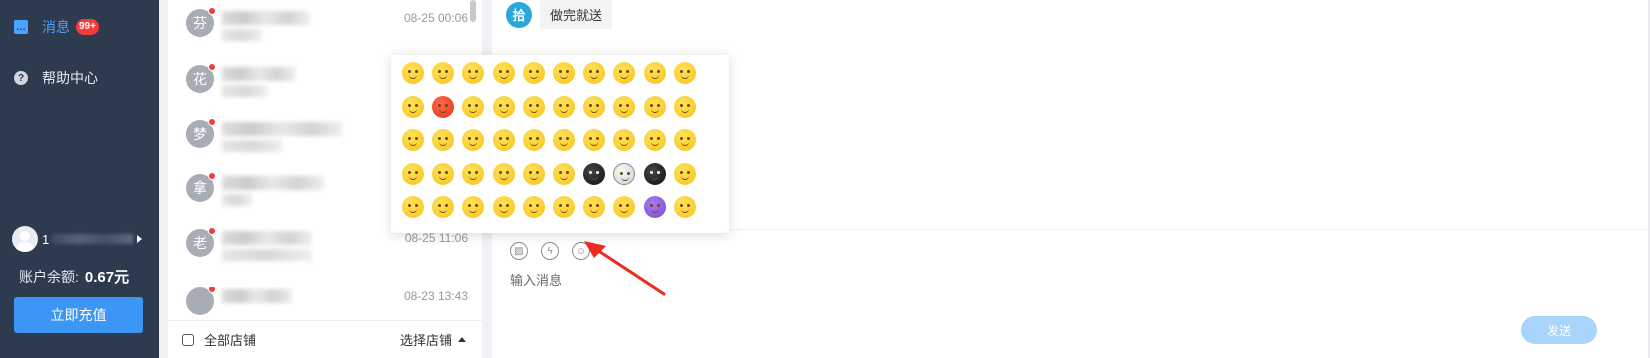 This screenshot has width=1650, height=358. What do you see at coordinates (140, 239) in the screenshot?
I see `chevron-right-icon` at bounding box center [140, 239].